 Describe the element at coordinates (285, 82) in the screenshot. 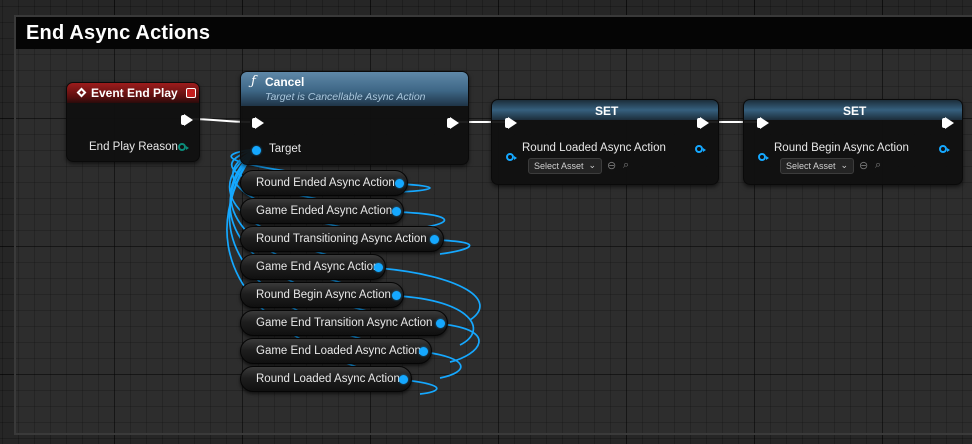

I see `cancel-node-title: Cancel` at that location.